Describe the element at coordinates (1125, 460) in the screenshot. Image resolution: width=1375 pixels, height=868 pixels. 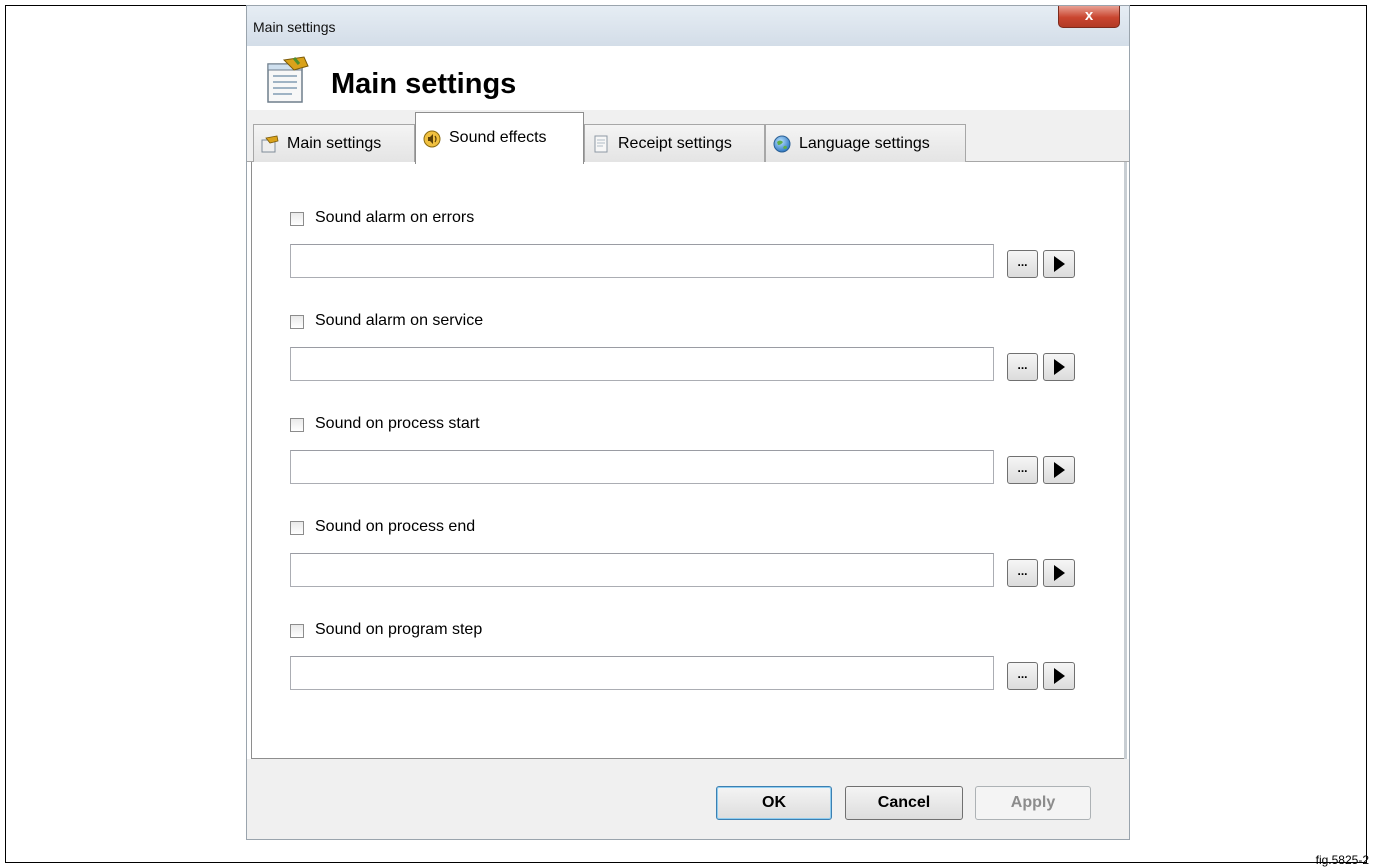
I see `panel-edge` at that location.